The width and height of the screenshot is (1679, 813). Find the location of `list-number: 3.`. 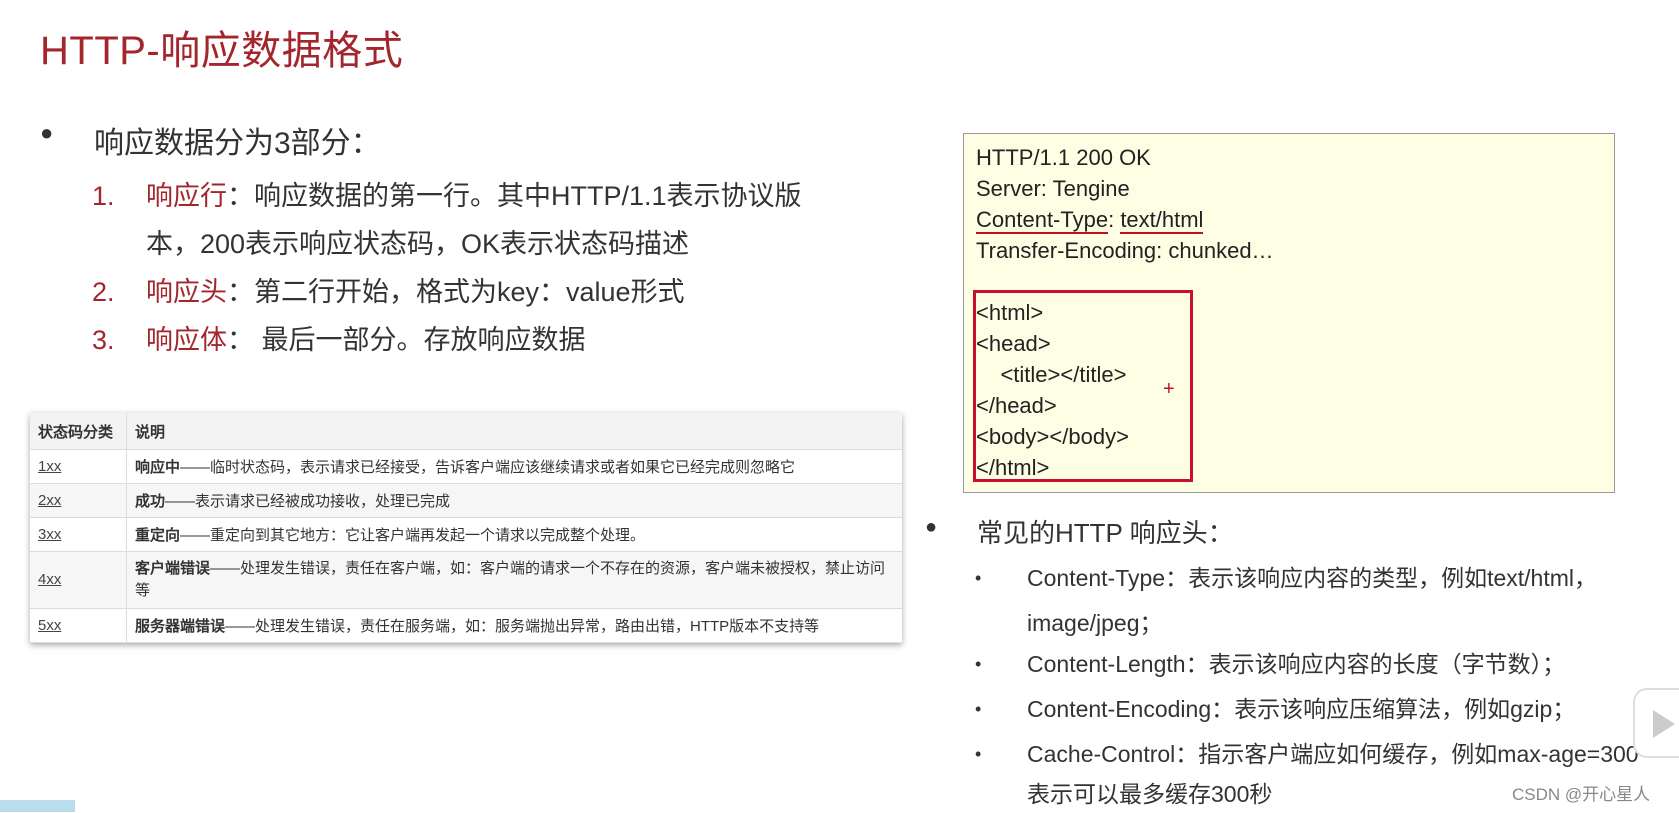

list-number: 3. is located at coordinates (103, 340).